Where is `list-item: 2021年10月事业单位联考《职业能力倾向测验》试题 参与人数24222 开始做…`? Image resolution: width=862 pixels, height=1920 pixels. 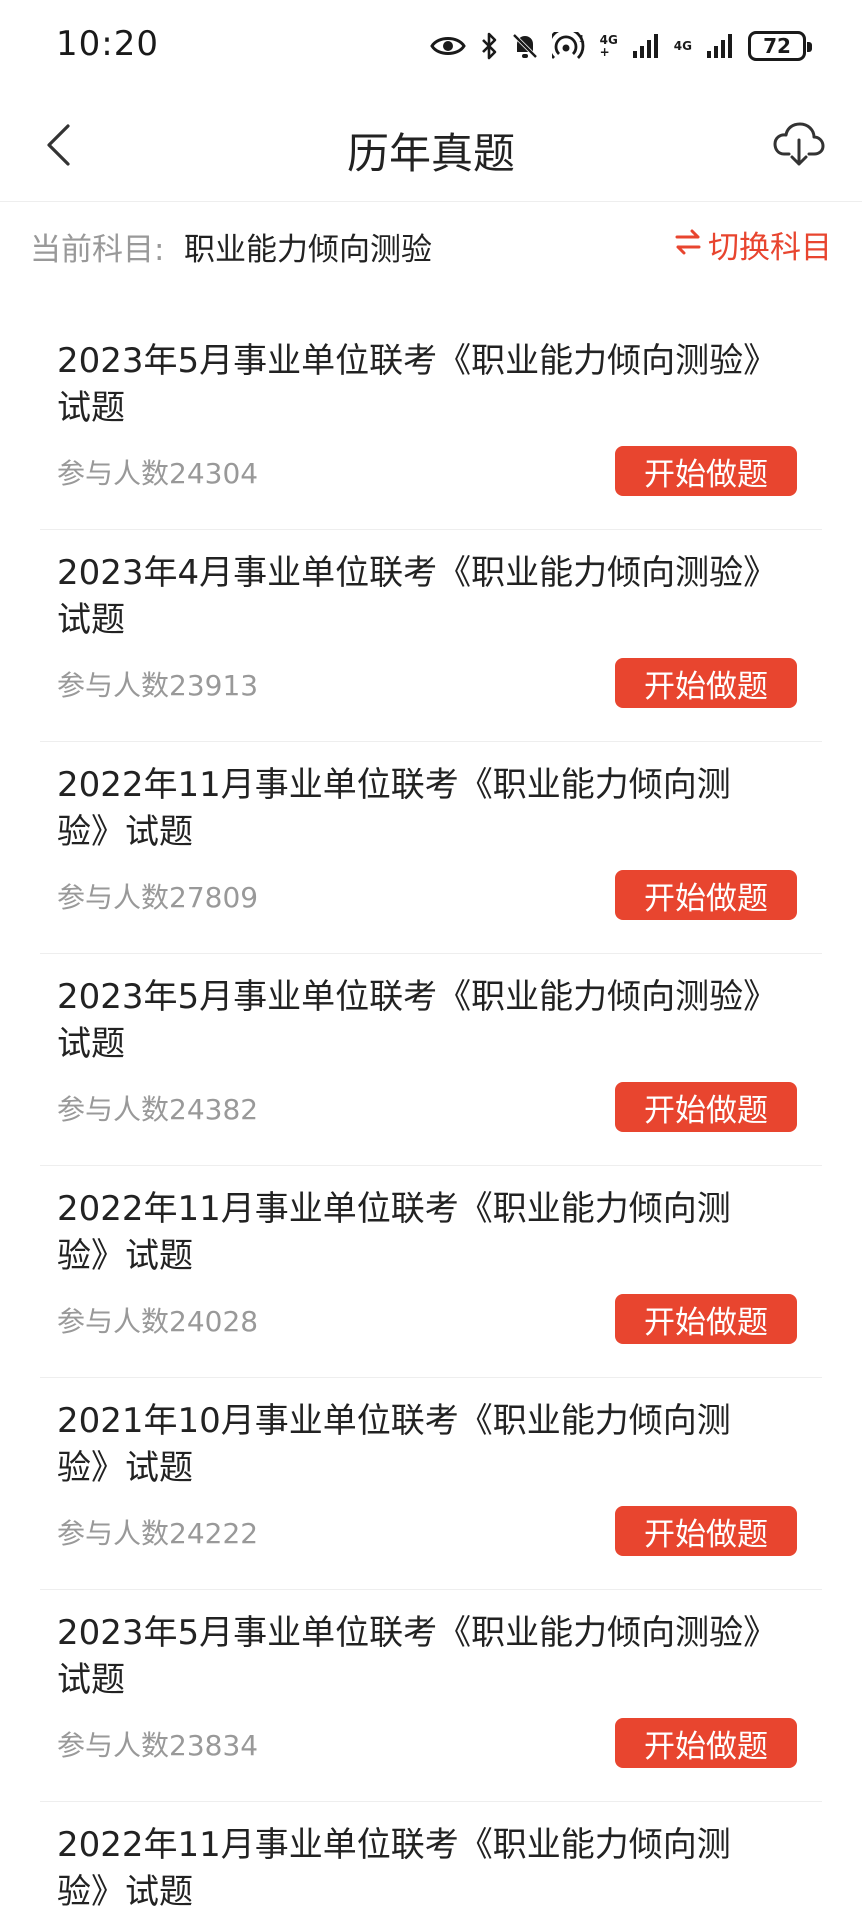 list-item: 2021年10月事业单位联考《职业能力倾向测验》试题 参与人数24222 开始做… is located at coordinates (431, 1484).